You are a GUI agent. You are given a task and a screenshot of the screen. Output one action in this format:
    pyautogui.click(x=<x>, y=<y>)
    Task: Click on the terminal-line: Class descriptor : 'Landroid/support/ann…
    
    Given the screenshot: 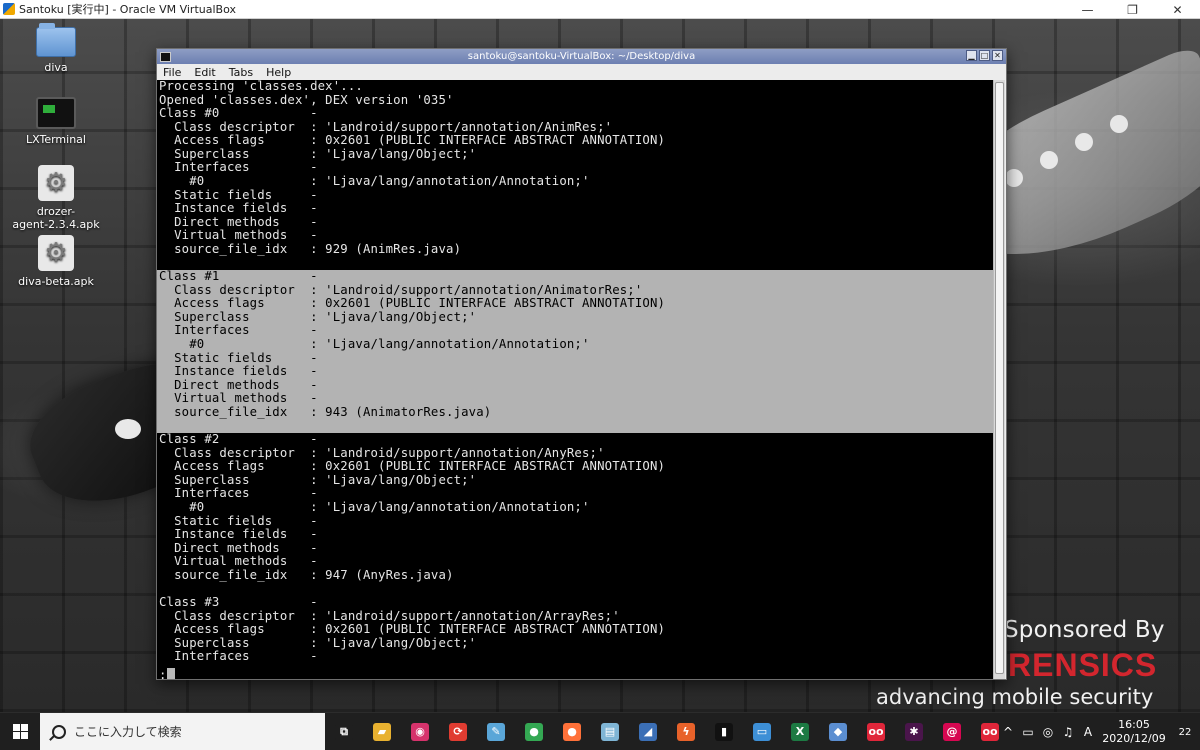 What is the action you would take?
    pyautogui.click(x=386, y=126)
    